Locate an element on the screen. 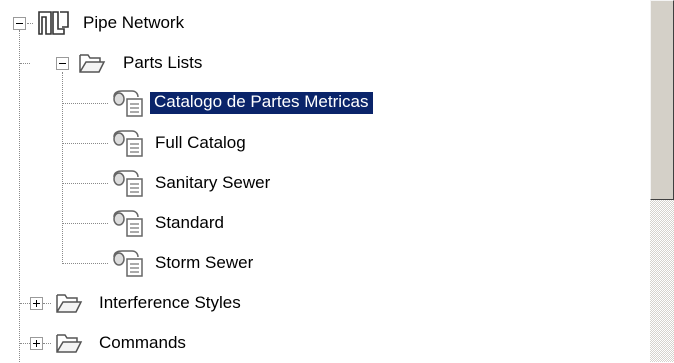 This screenshot has width=674, height=363. scrollbar-thumb is located at coordinates (662, 100).